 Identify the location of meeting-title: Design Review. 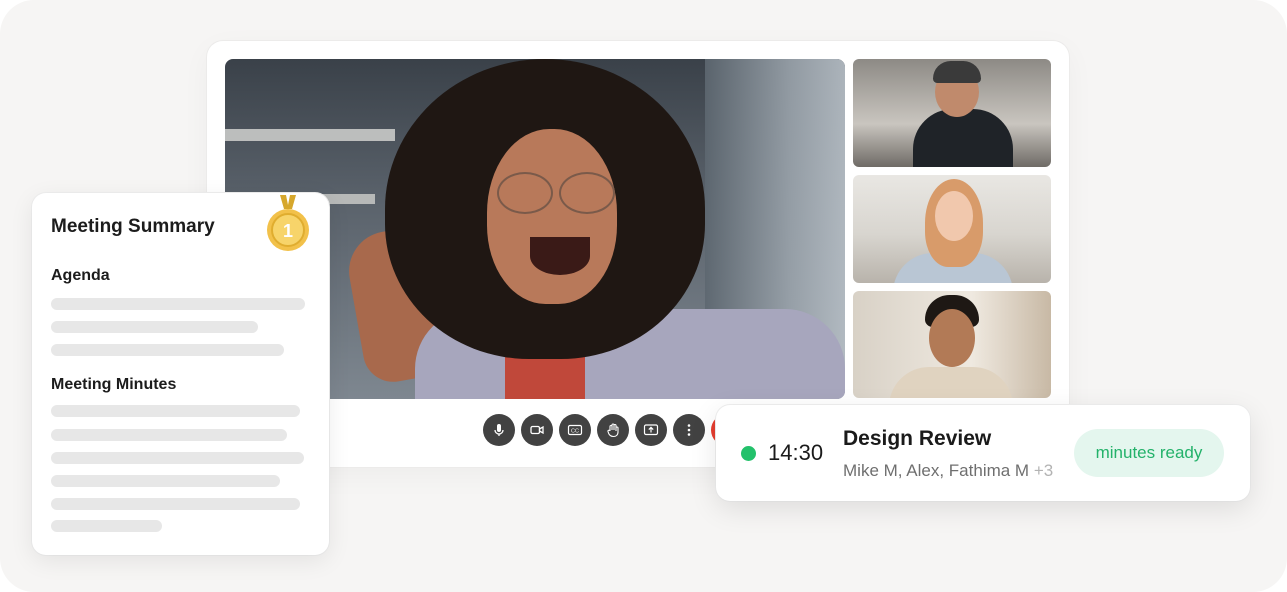
(917, 438).